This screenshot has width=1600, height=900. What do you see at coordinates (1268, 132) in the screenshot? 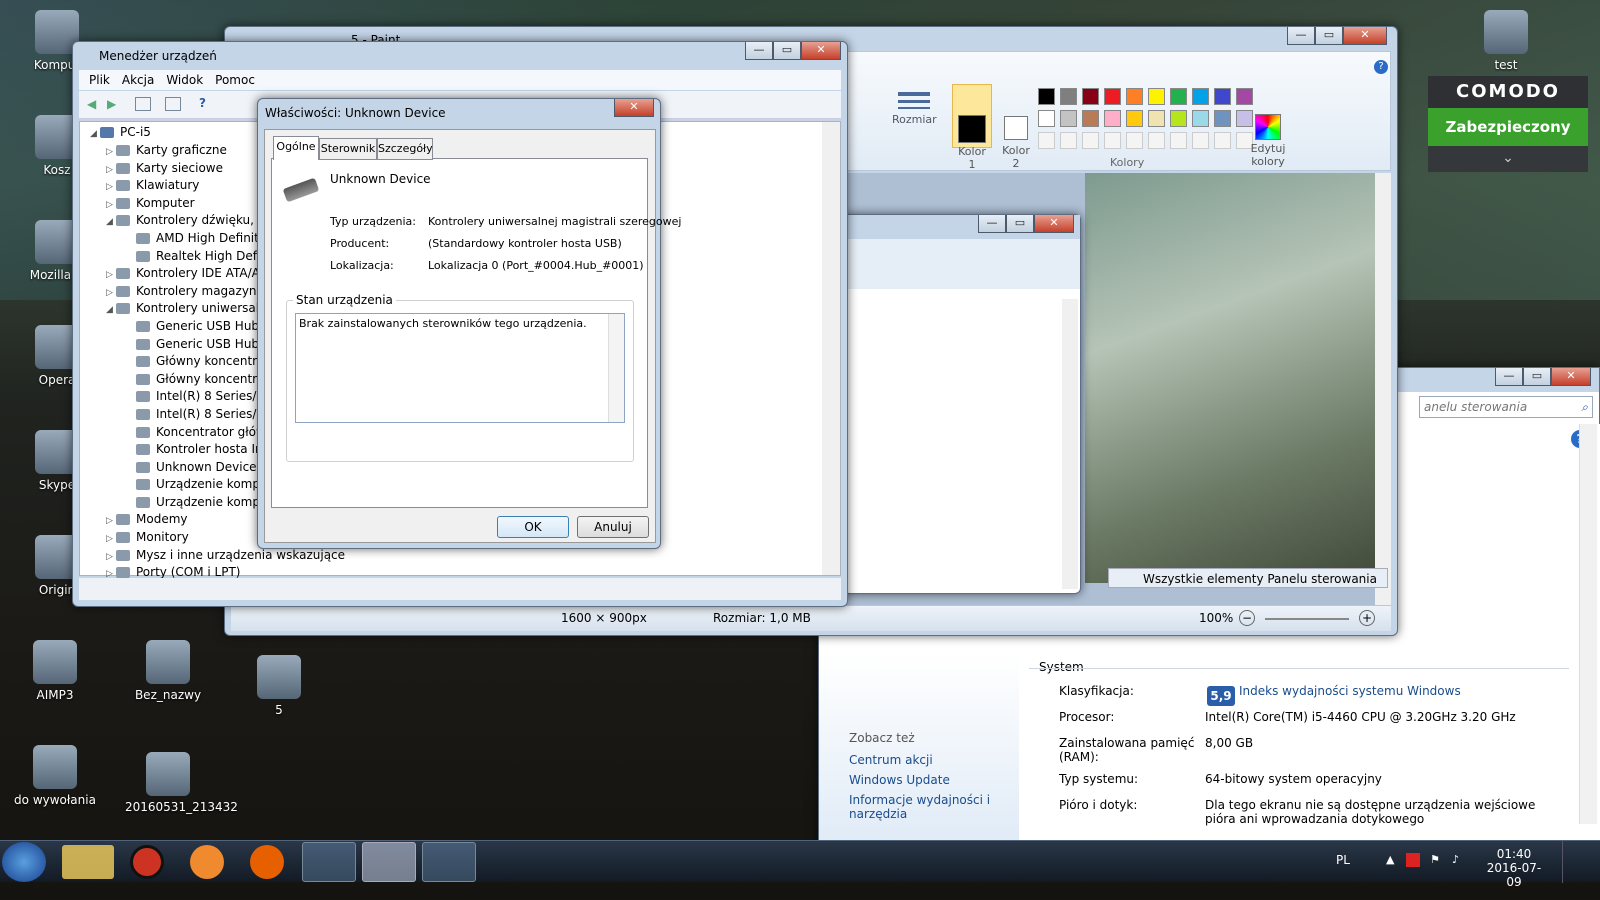
I see `edit-colors-button: Edytuj kolory` at bounding box center [1268, 132].